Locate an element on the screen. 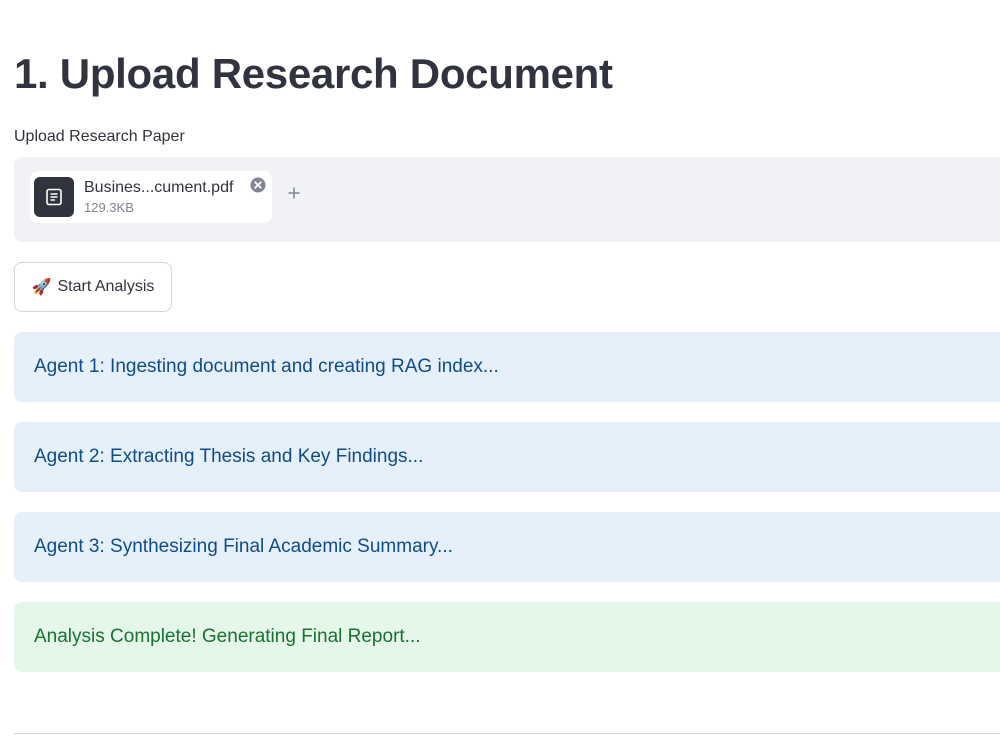 This screenshot has width=1000, height=750. start-analysis-button: 🚀 Start Analysis is located at coordinates (93, 287).